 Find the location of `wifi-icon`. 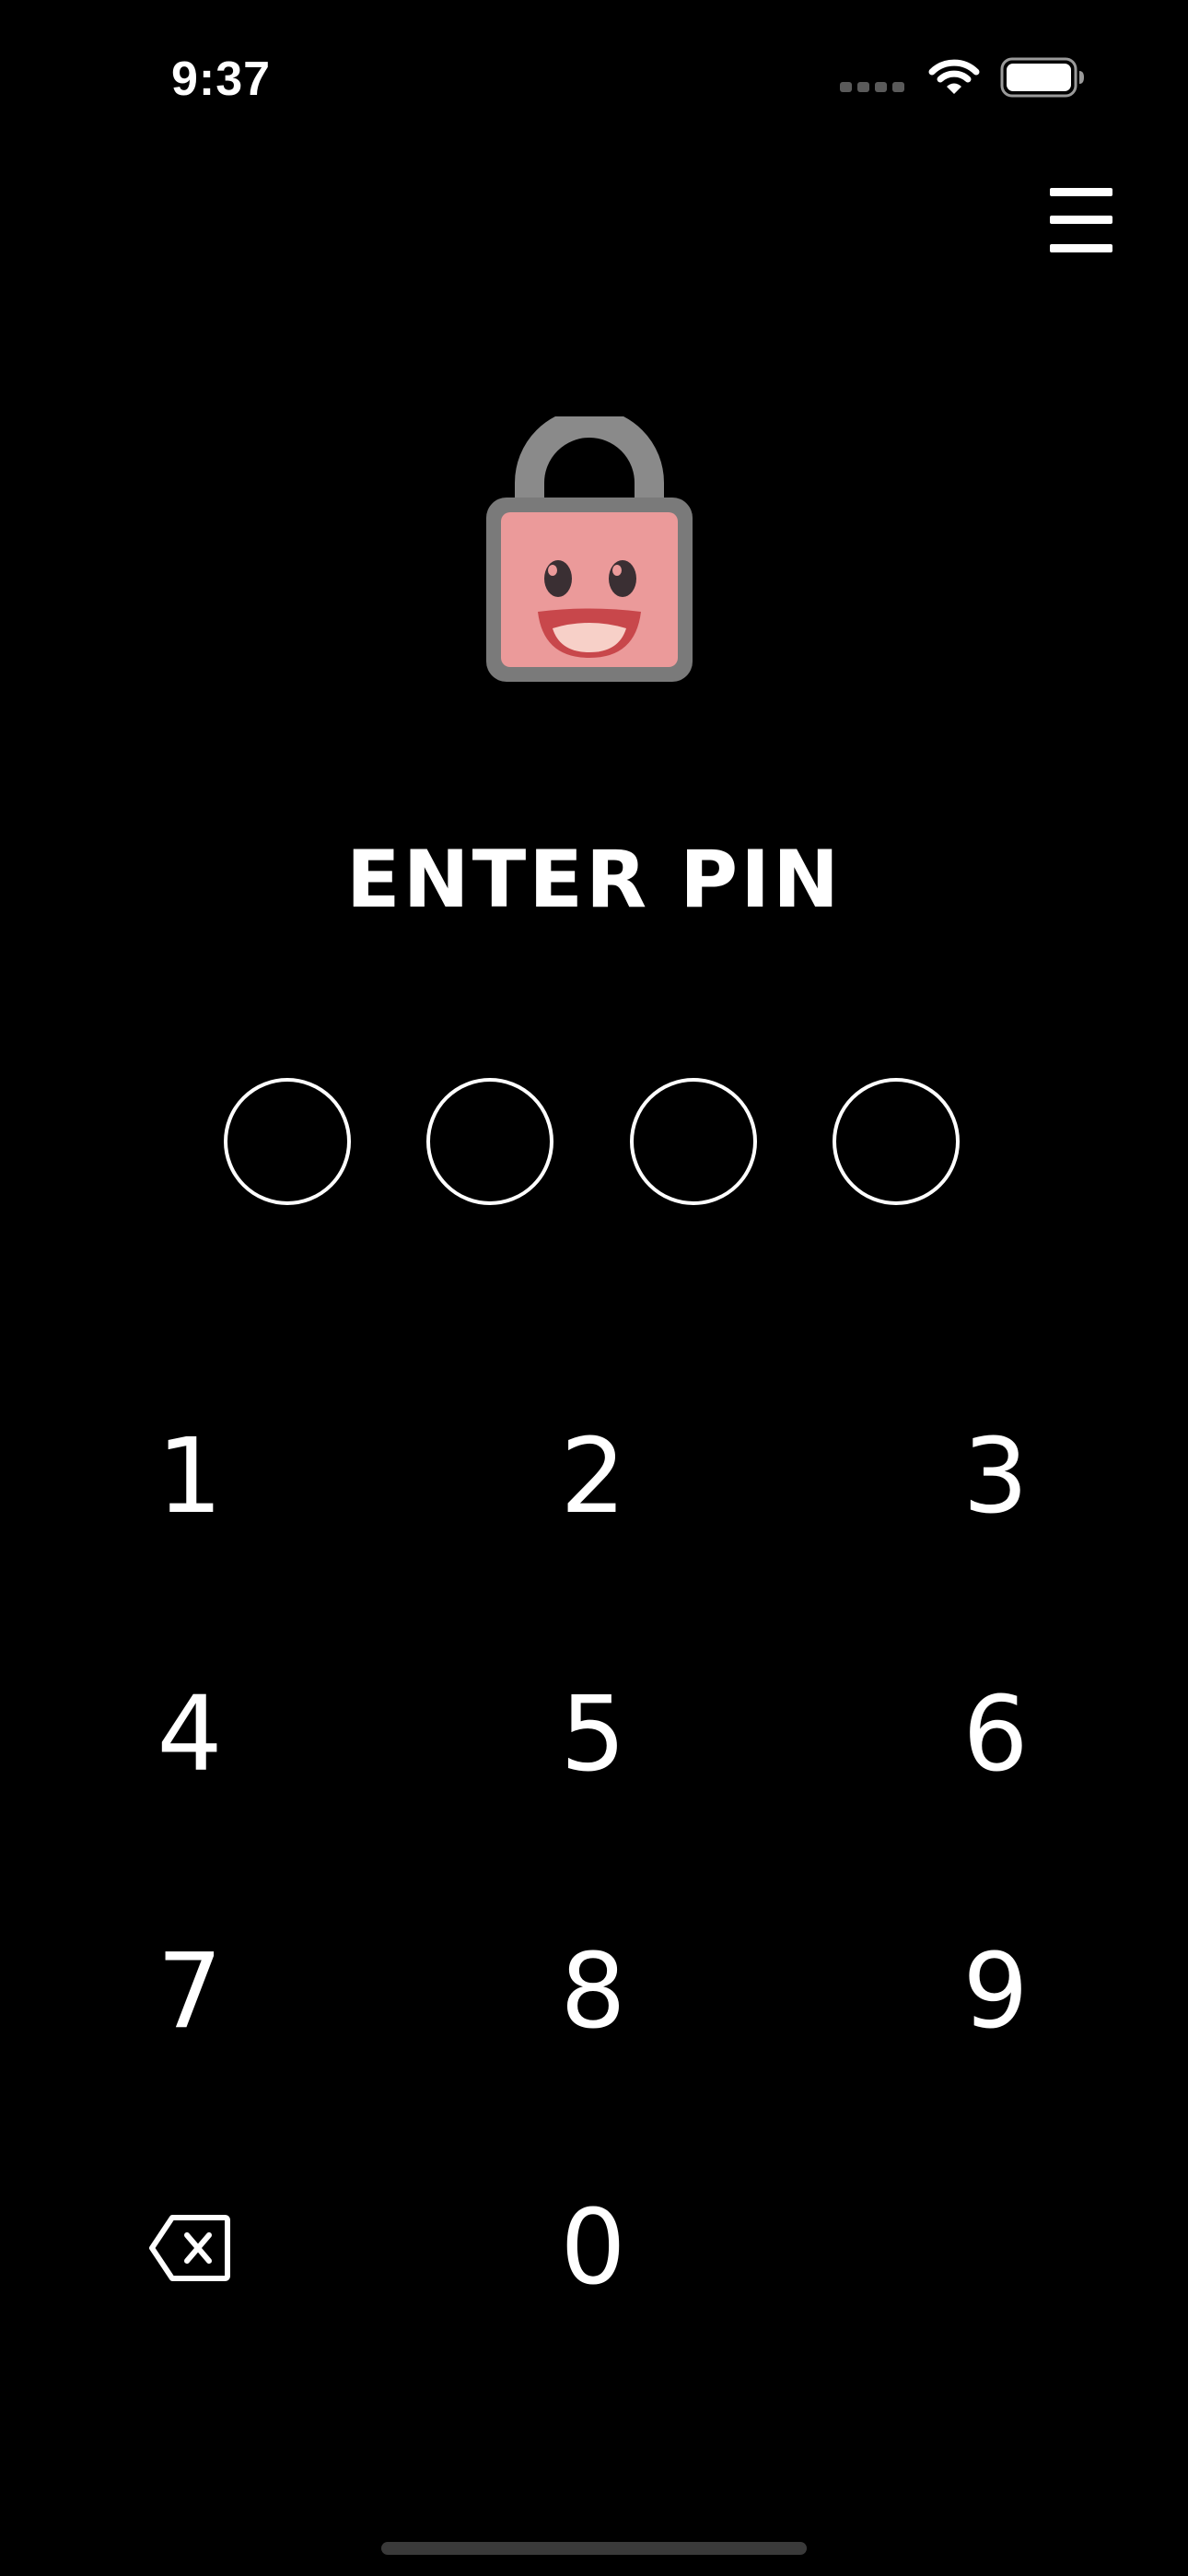

wifi-icon is located at coordinates (954, 76).